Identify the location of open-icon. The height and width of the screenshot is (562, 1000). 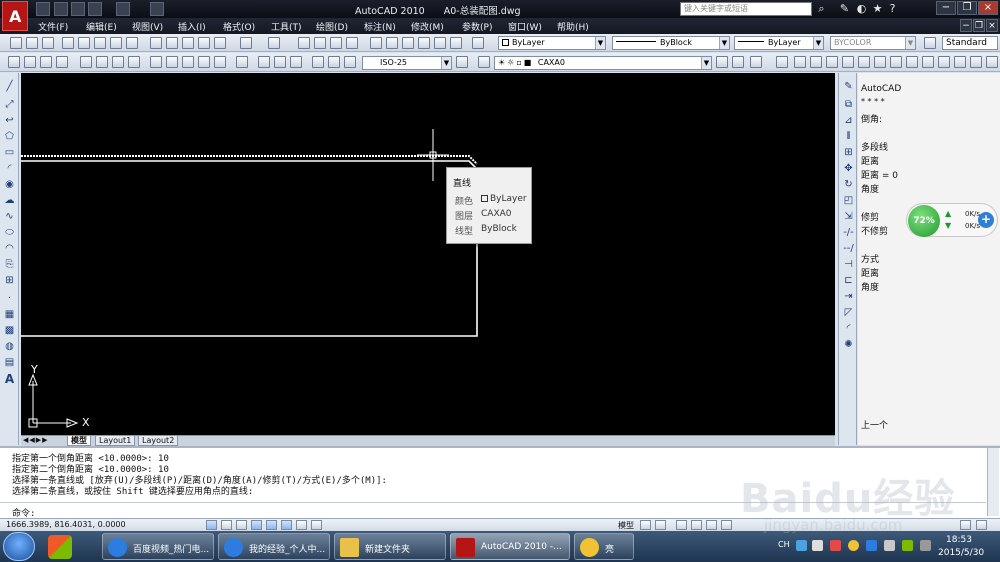
(61, 9).